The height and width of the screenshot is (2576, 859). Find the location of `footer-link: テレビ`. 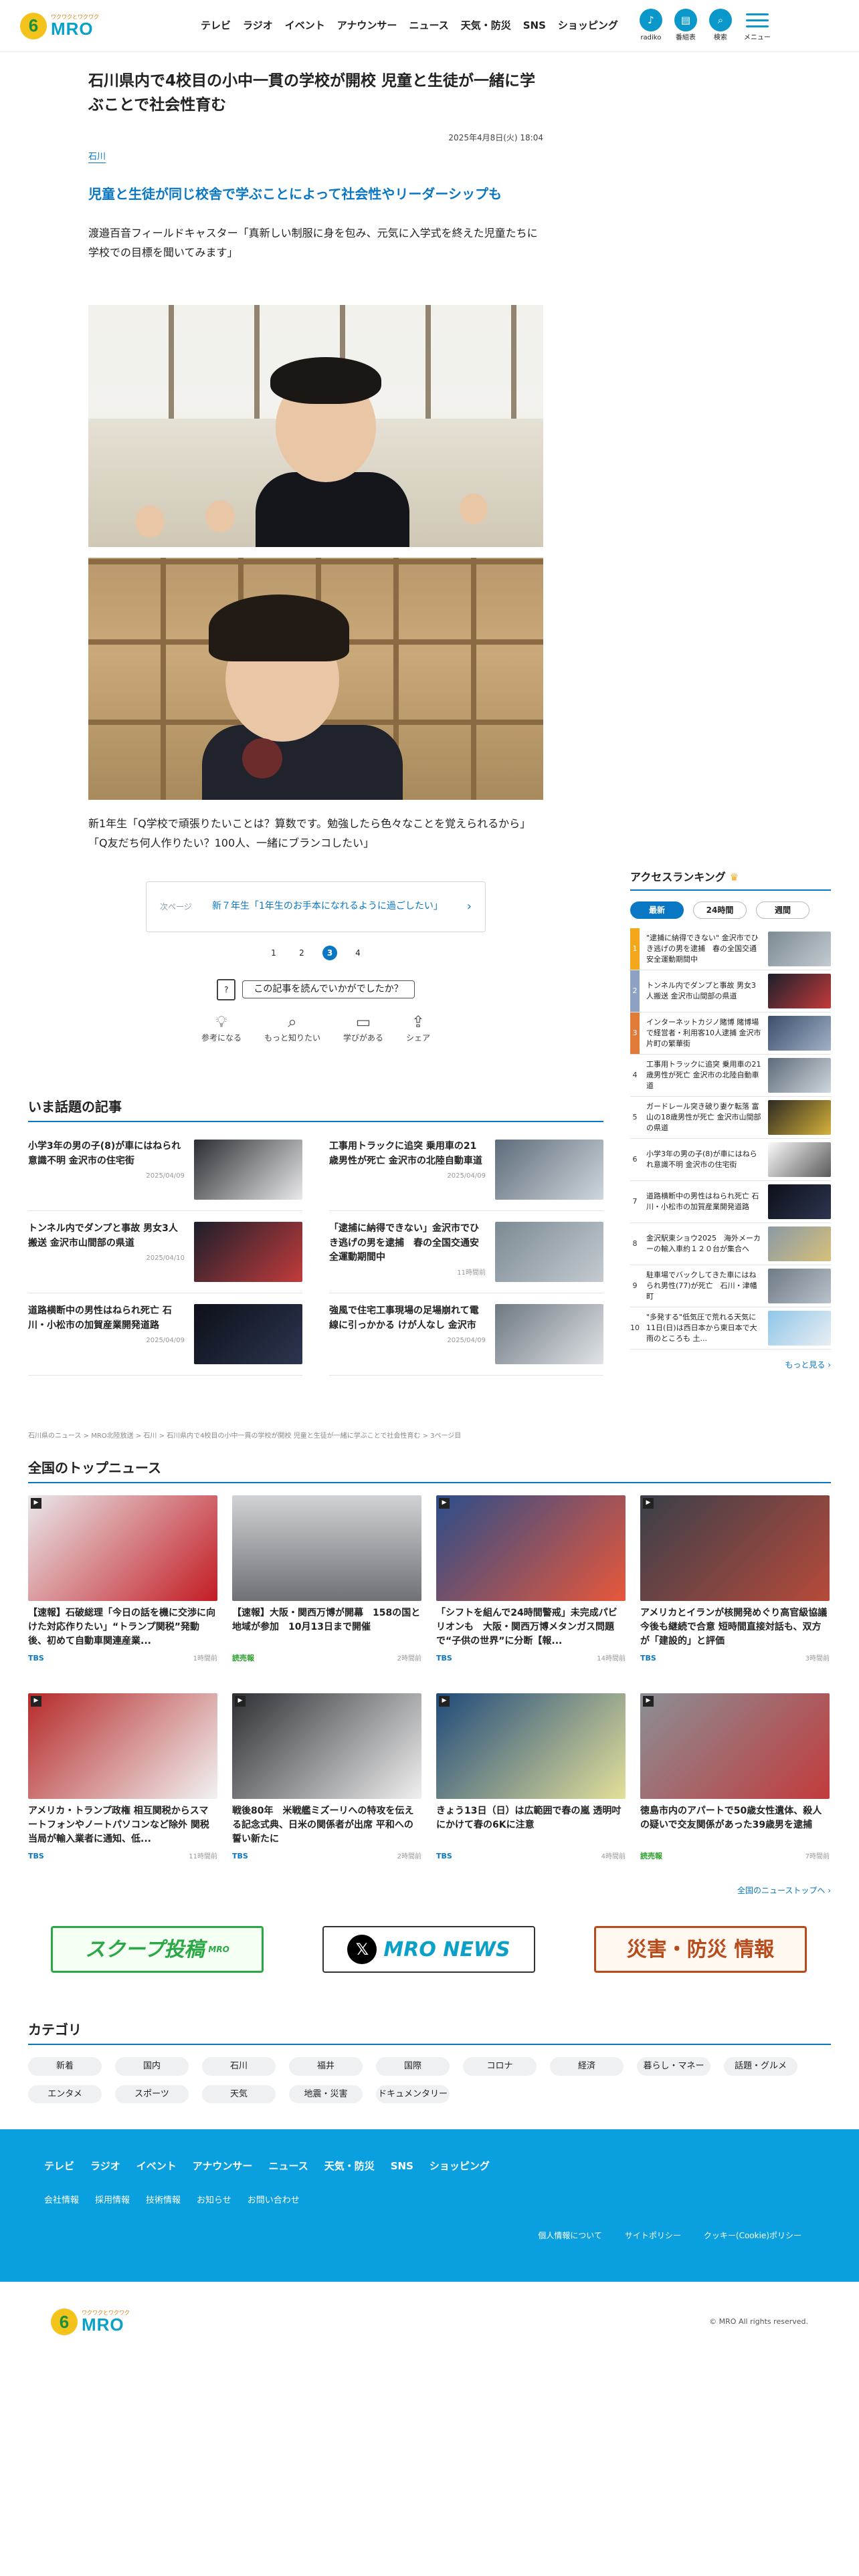

footer-link: テレビ is located at coordinates (59, 2166).